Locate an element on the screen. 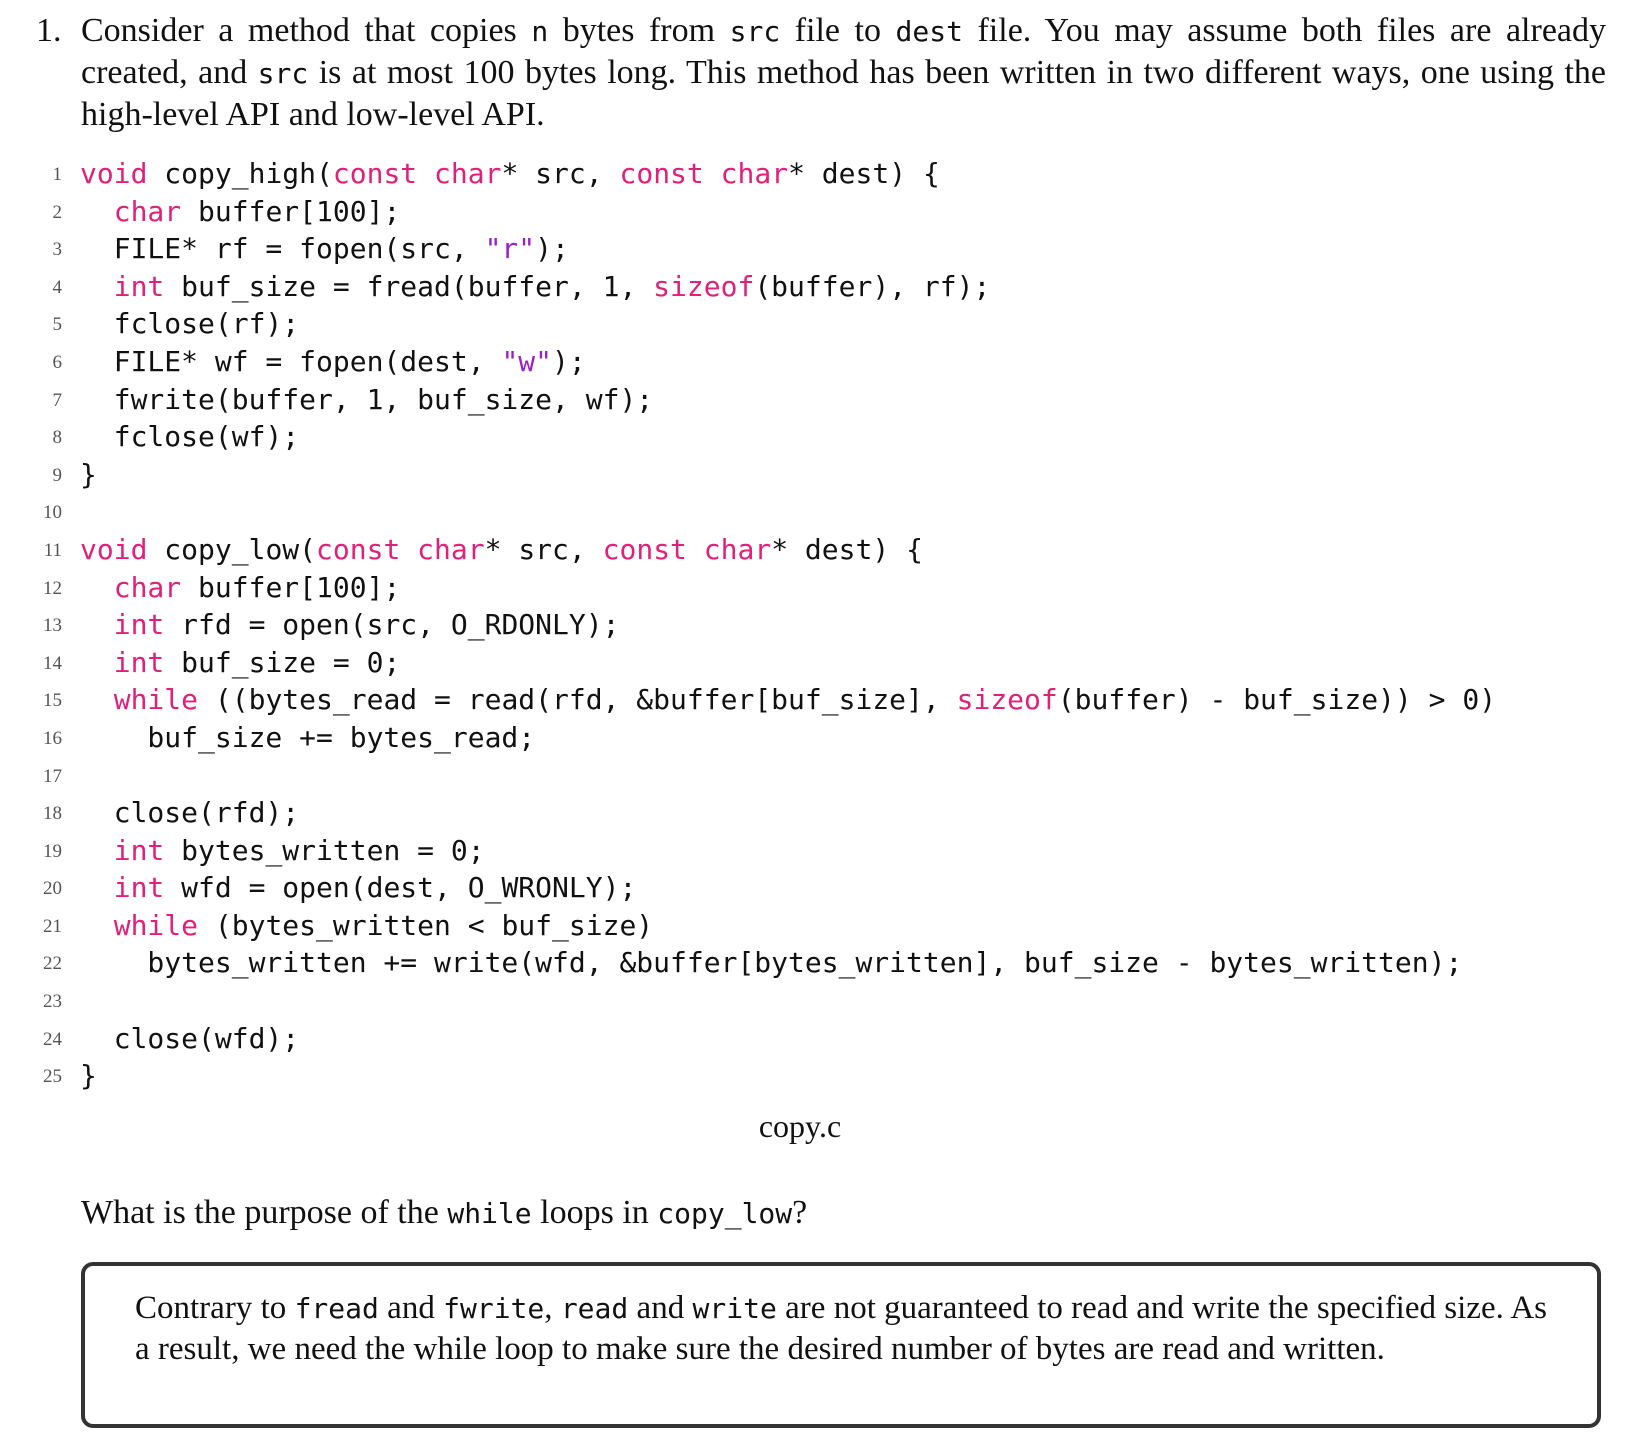  text-run: loops in is located at coordinates (594, 1212).